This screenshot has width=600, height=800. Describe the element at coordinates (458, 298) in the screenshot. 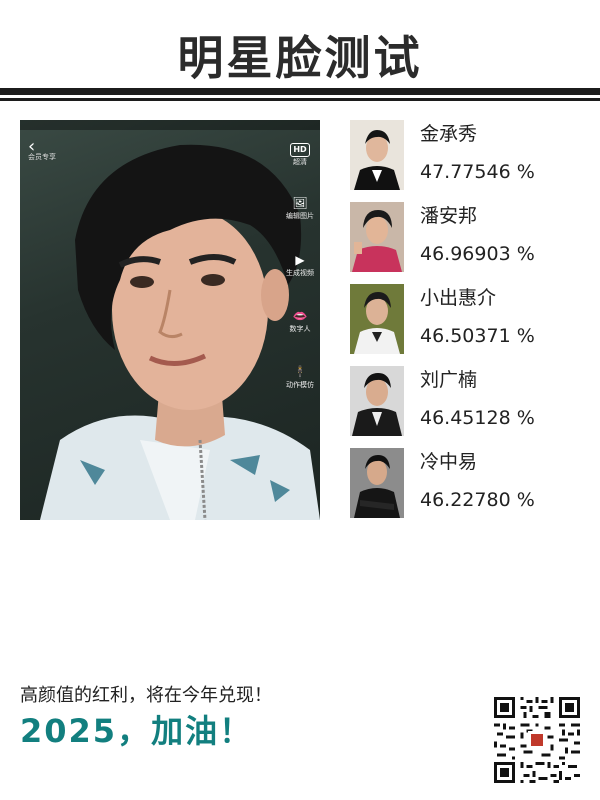

I see `celebrity-name: 小出惠介` at that location.